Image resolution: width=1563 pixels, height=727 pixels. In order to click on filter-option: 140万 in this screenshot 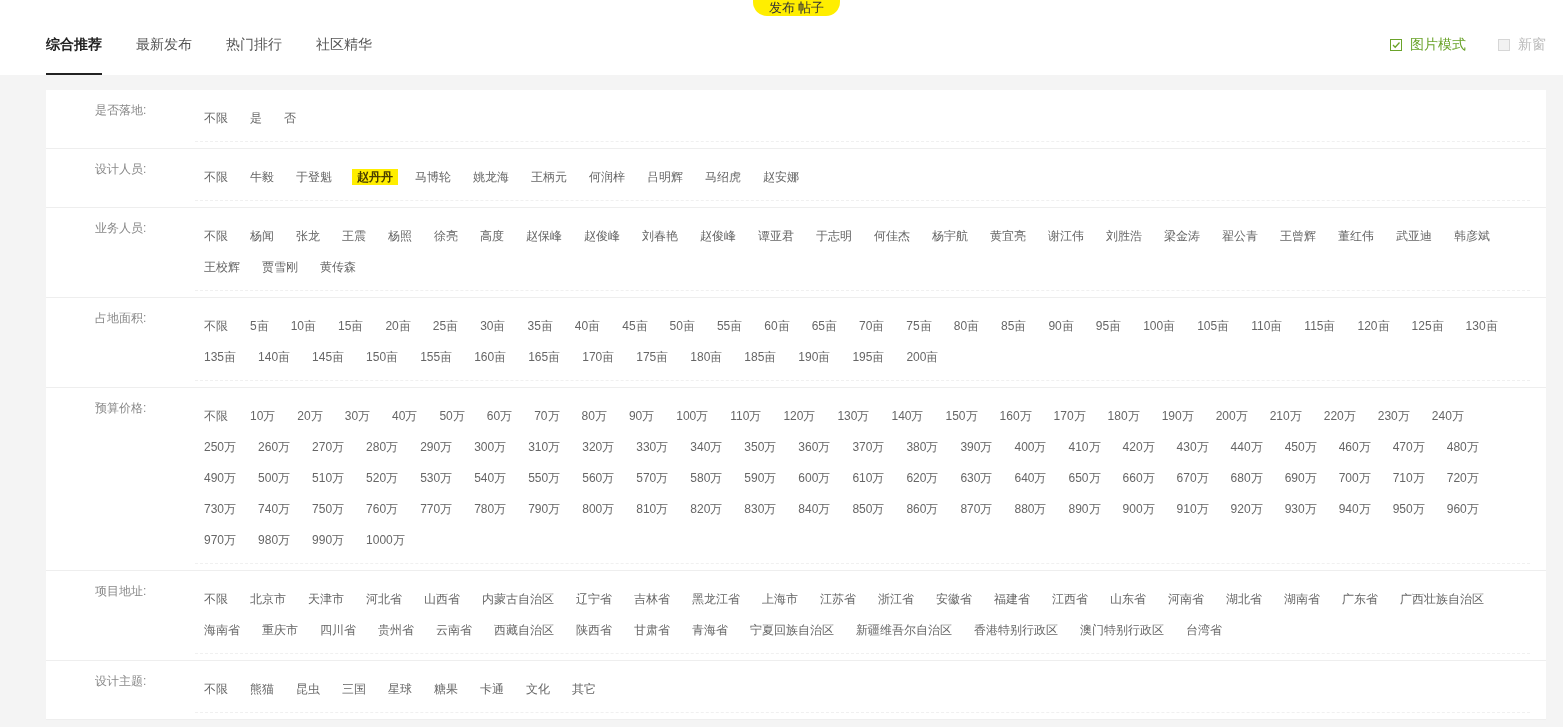, I will do `click(907, 416)`.